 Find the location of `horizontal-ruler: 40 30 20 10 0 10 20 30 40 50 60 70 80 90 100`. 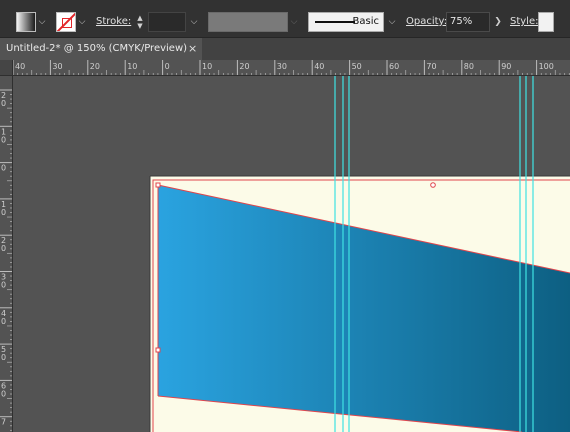

horizontal-ruler: 40 30 20 10 0 10 20 30 40 50 60 70 80 90 100 is located at coordinates (285, 68).